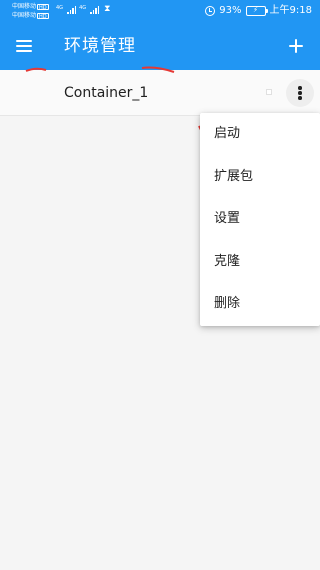  What do you see at coordinates (230, 10) in the screenshot?
I see `battery-percent: 93%` at bounding box center [230, 10].